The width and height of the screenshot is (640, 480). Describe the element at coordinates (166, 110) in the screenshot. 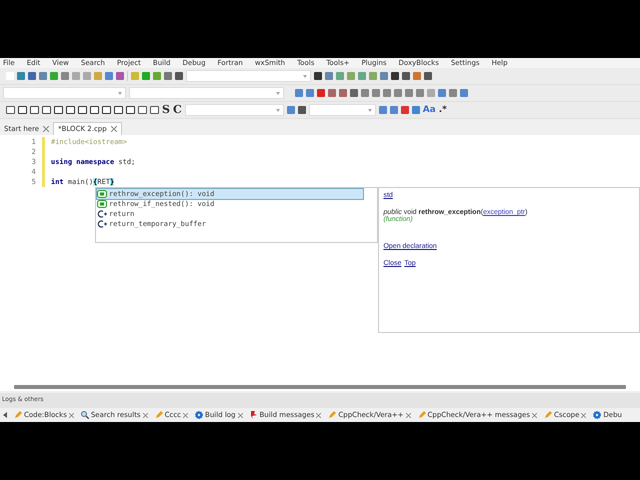

I see `toolbar-button: S` at that location.